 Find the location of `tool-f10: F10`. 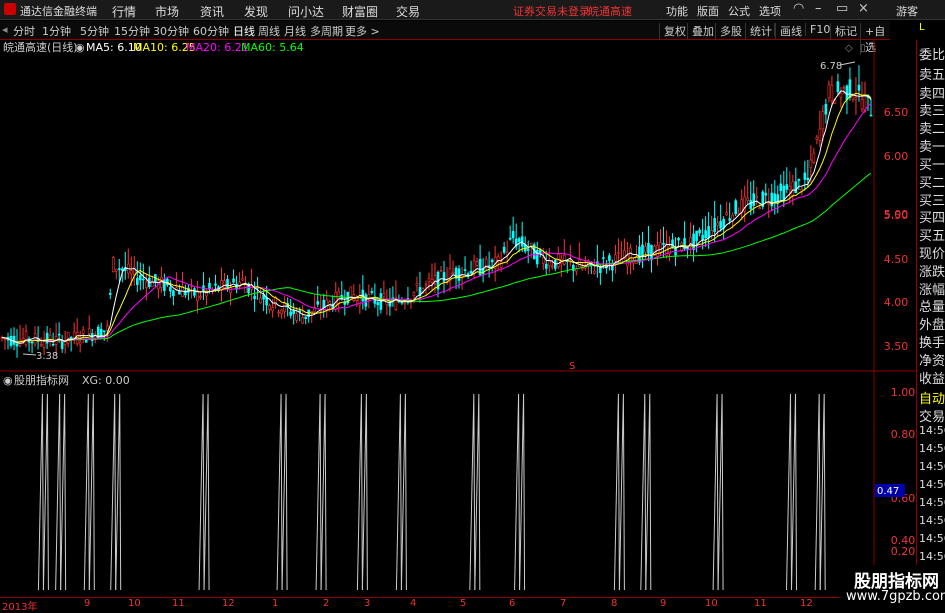

tool-f10: F10 is located at coordinates (817, 29).